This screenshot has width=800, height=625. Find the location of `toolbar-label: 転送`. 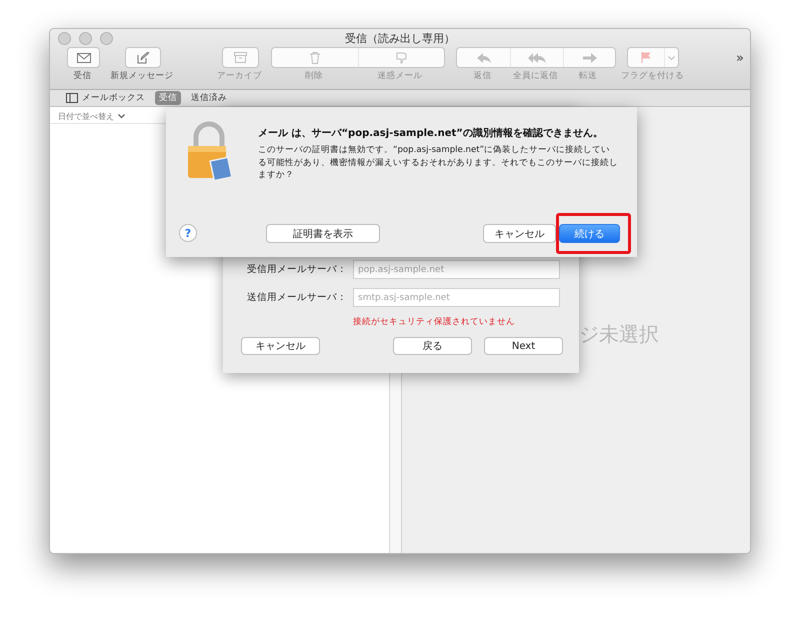

toolbar-label: 転送 is located at coordinates (588, 76).